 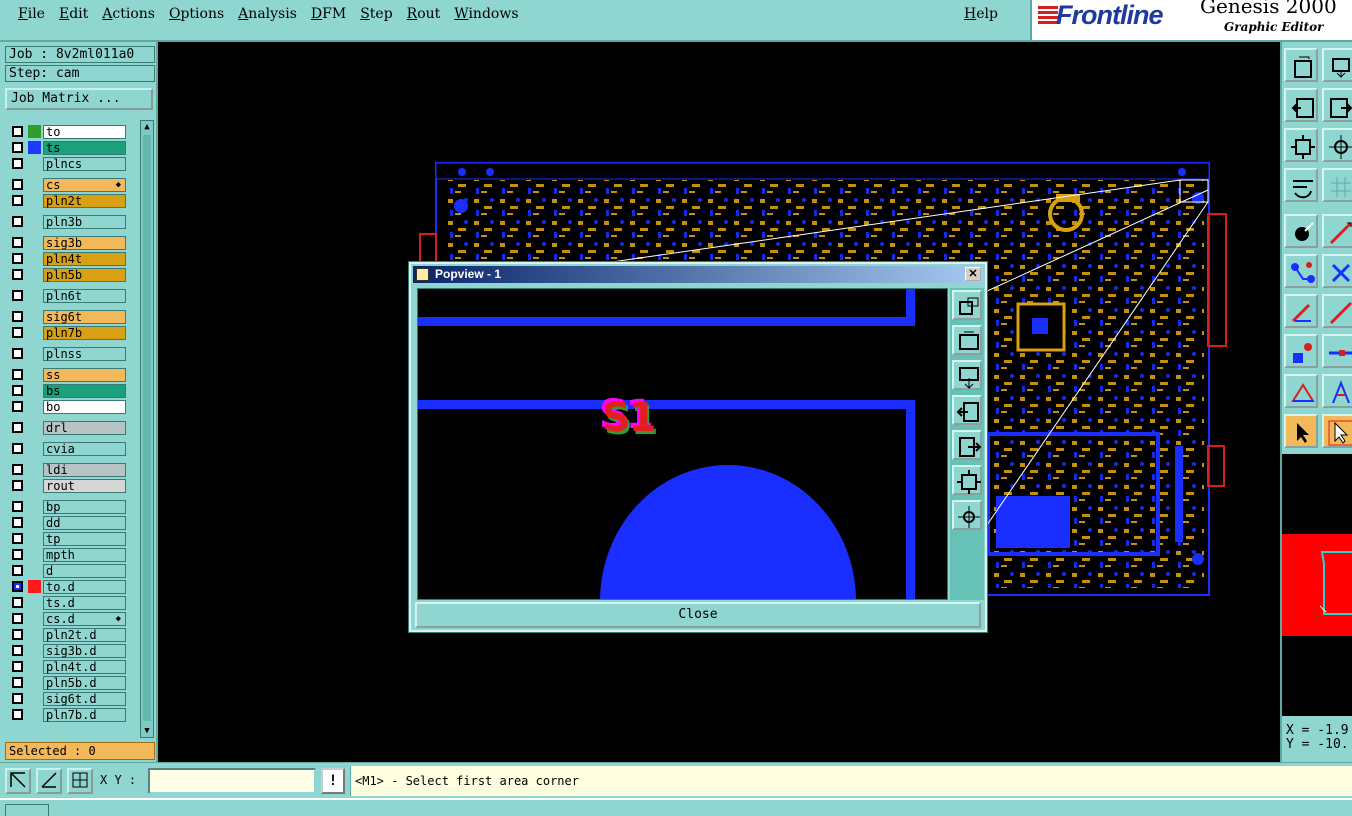 What do you see at coordinates (72, 634) in the screenshot?
I see `layer-row: pln2t.d` at bounding box center [72, 634].